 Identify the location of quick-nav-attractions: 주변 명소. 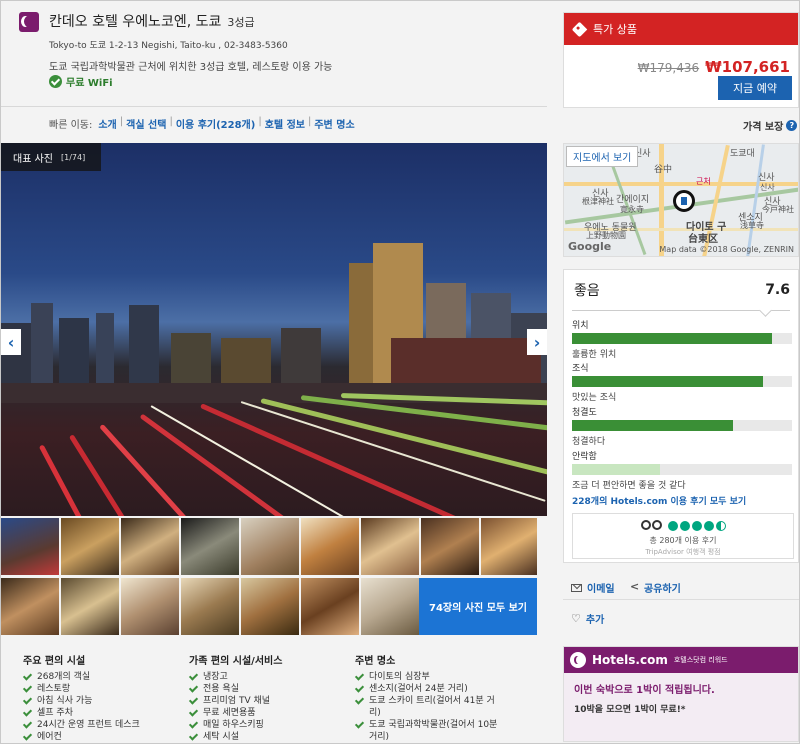
(334, 123).